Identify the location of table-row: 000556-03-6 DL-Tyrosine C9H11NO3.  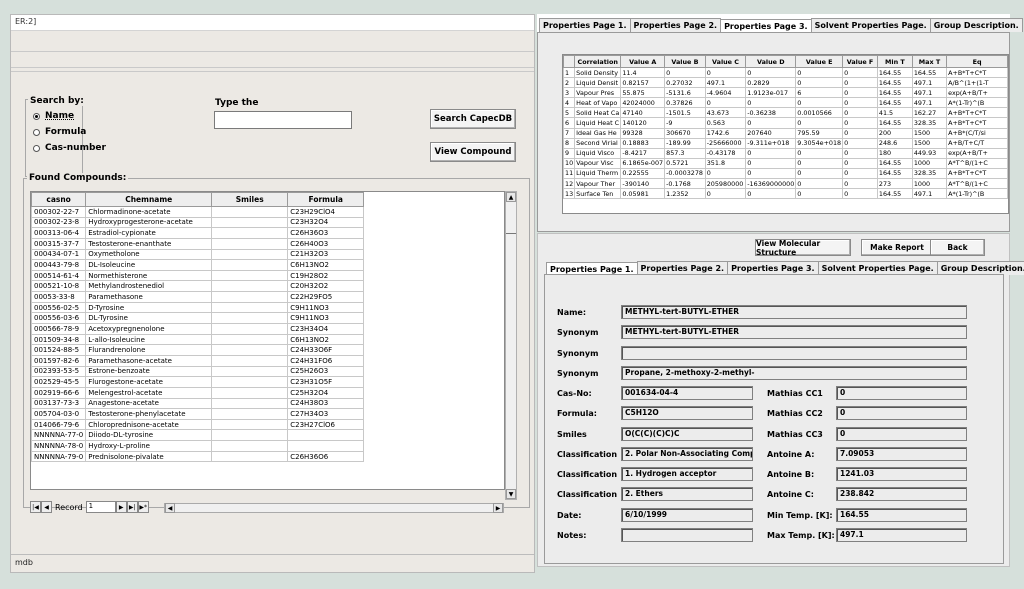
(198, 318).